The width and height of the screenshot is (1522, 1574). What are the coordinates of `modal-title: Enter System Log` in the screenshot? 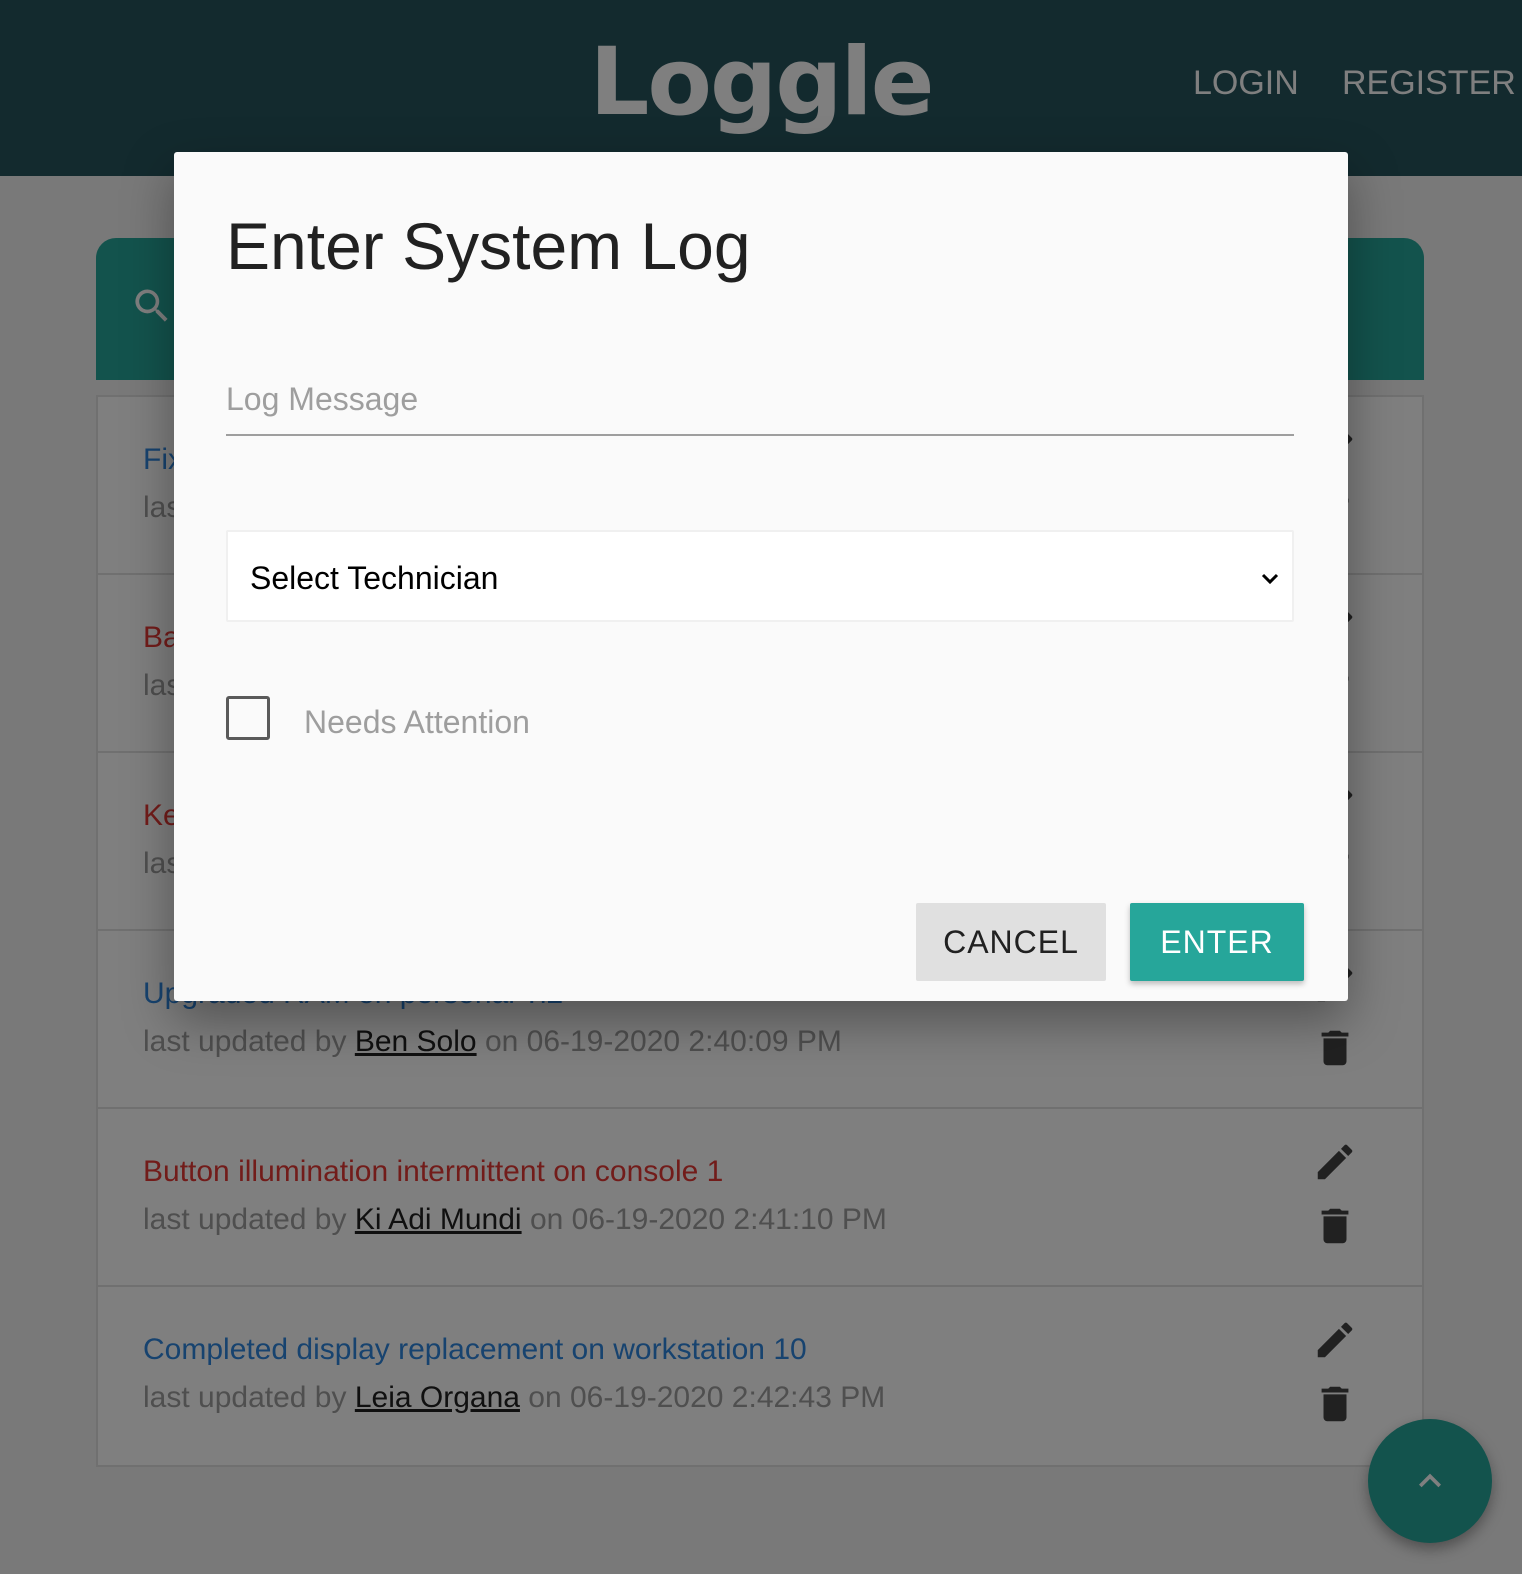 It's located at (488, 246).